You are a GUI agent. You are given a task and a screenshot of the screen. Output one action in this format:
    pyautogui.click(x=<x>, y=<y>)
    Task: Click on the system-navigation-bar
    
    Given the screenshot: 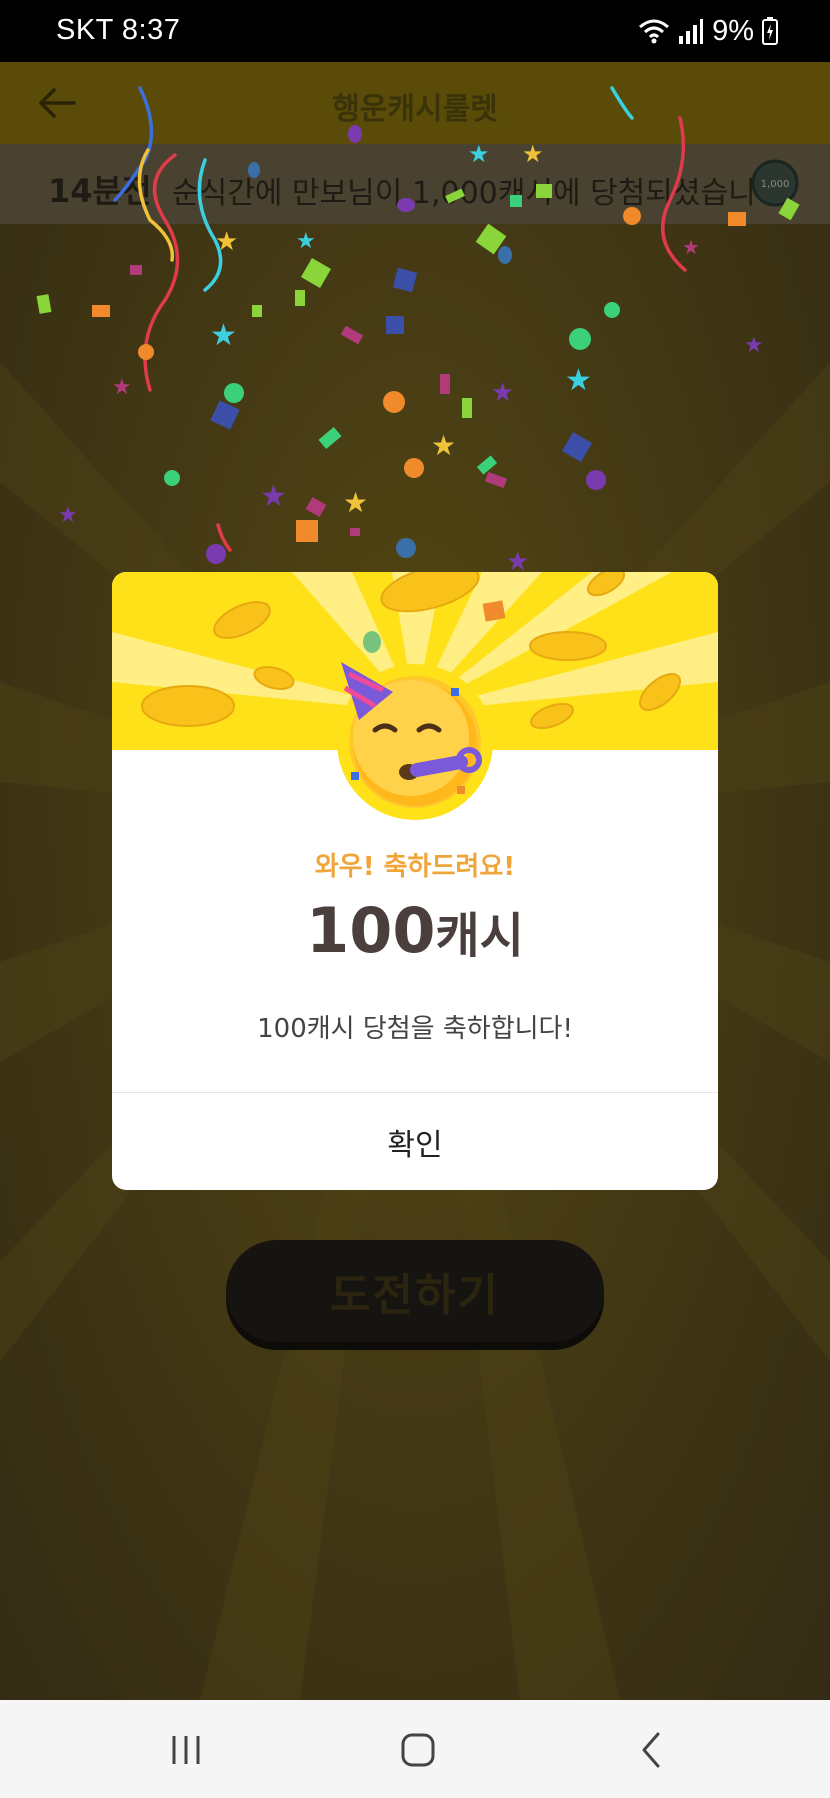 What is the action you would take?
    pyautogui.click(x=415, y=1749)
    